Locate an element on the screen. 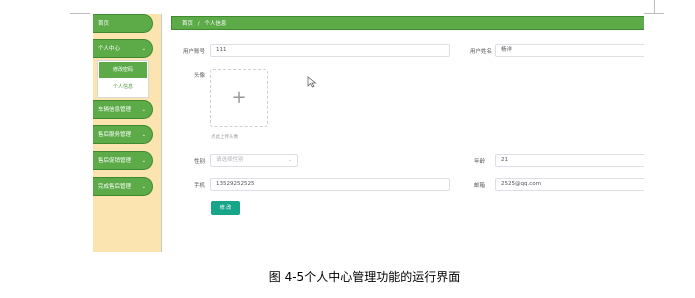 The image size is (695, 298). age-label: 年龄 is located at coordinates (479, 162).